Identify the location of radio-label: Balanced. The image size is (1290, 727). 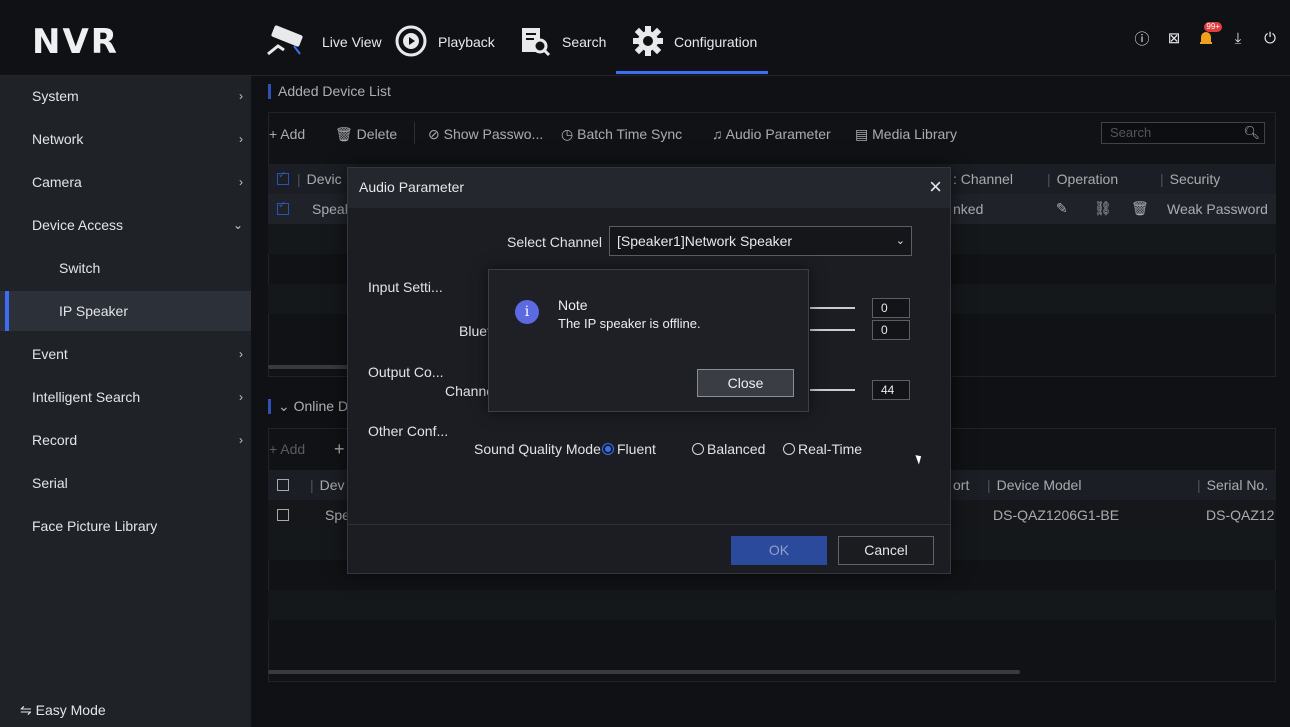
(736, 449).